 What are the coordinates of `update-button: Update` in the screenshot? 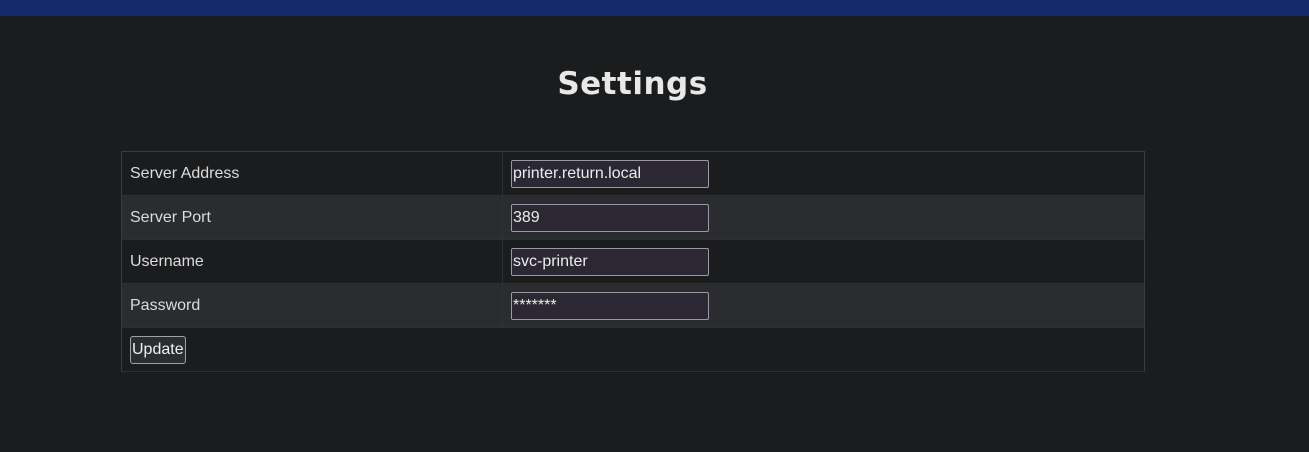 It's located at (158, 349).